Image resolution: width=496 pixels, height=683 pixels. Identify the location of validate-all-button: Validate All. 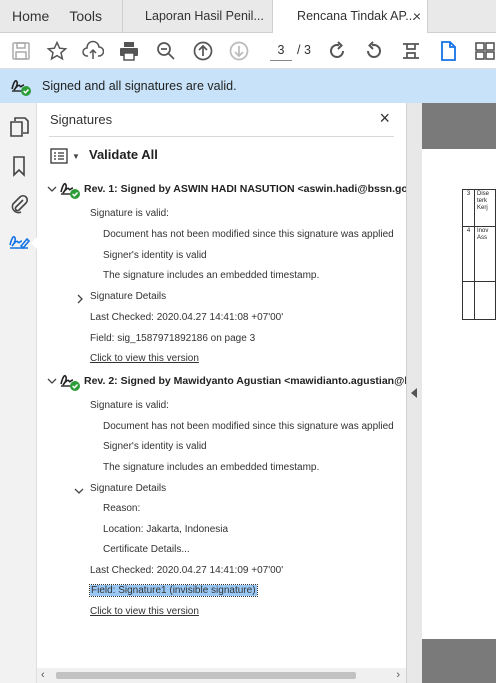
(123, 154).